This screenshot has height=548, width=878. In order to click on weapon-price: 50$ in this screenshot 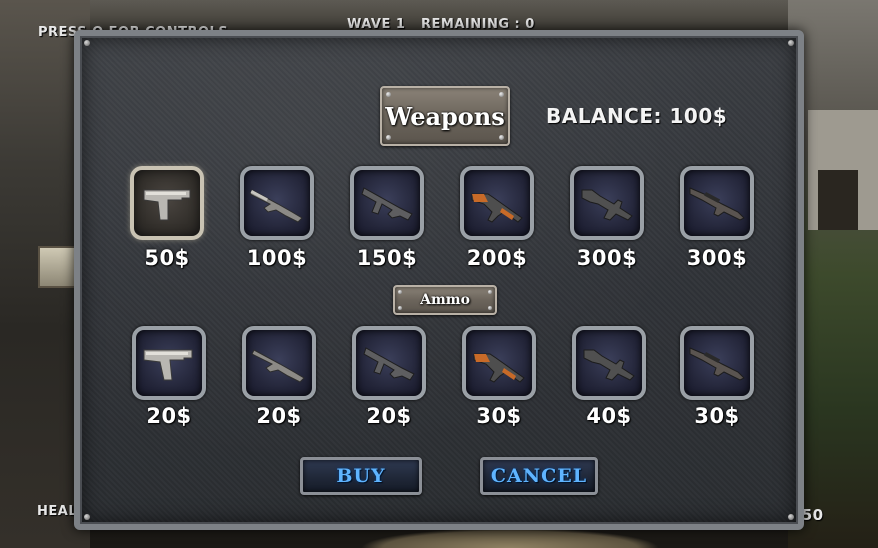, I will do `click(167, 258)`.